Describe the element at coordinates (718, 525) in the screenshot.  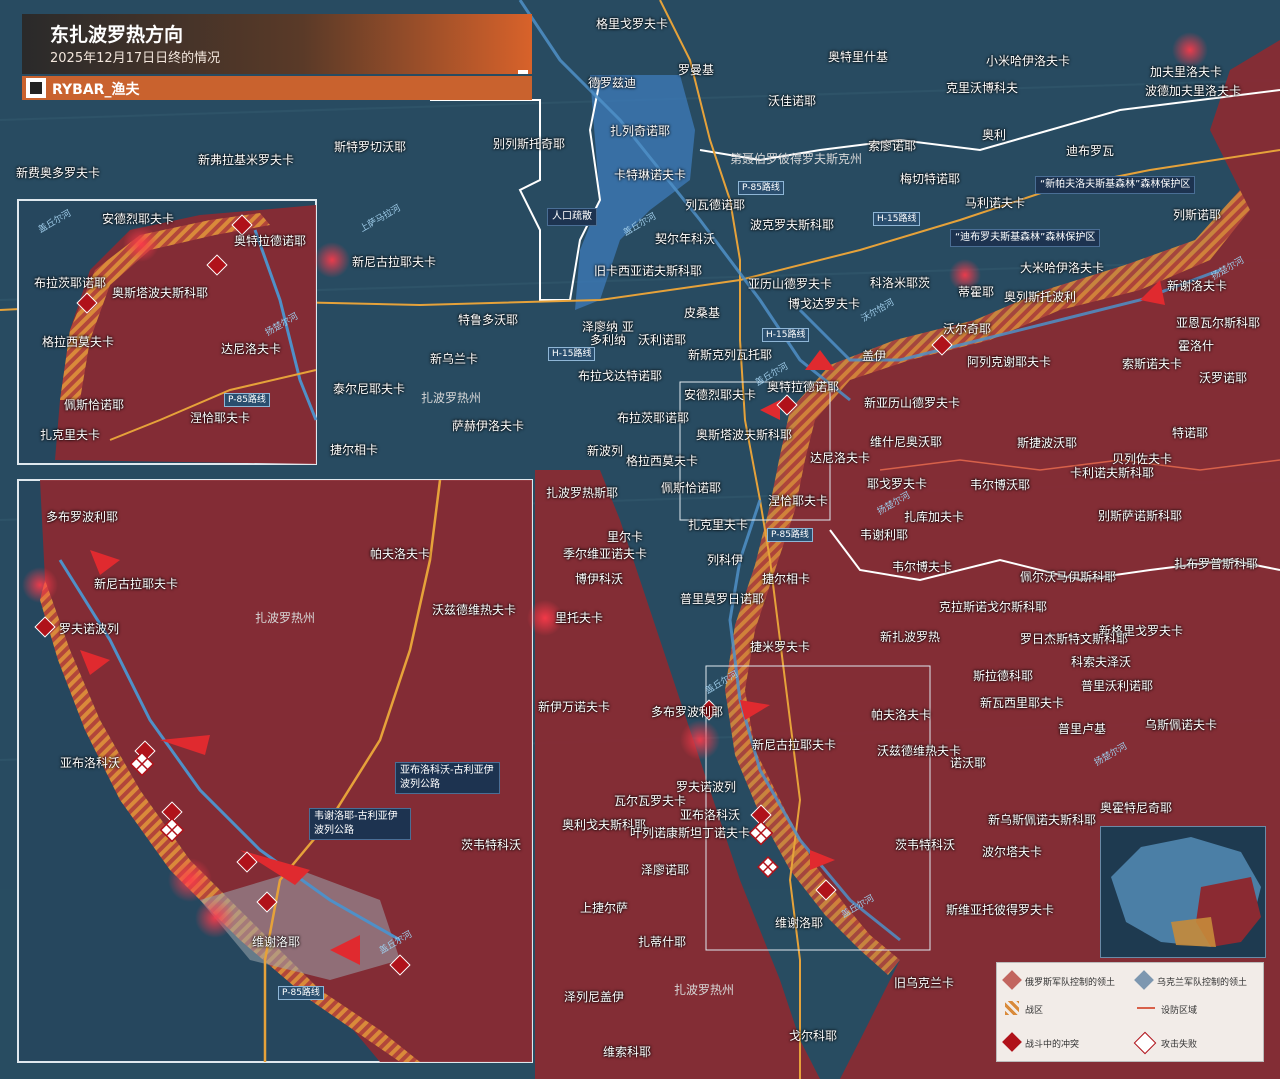
I see `town-label: 扎克里夫卡` at that location.